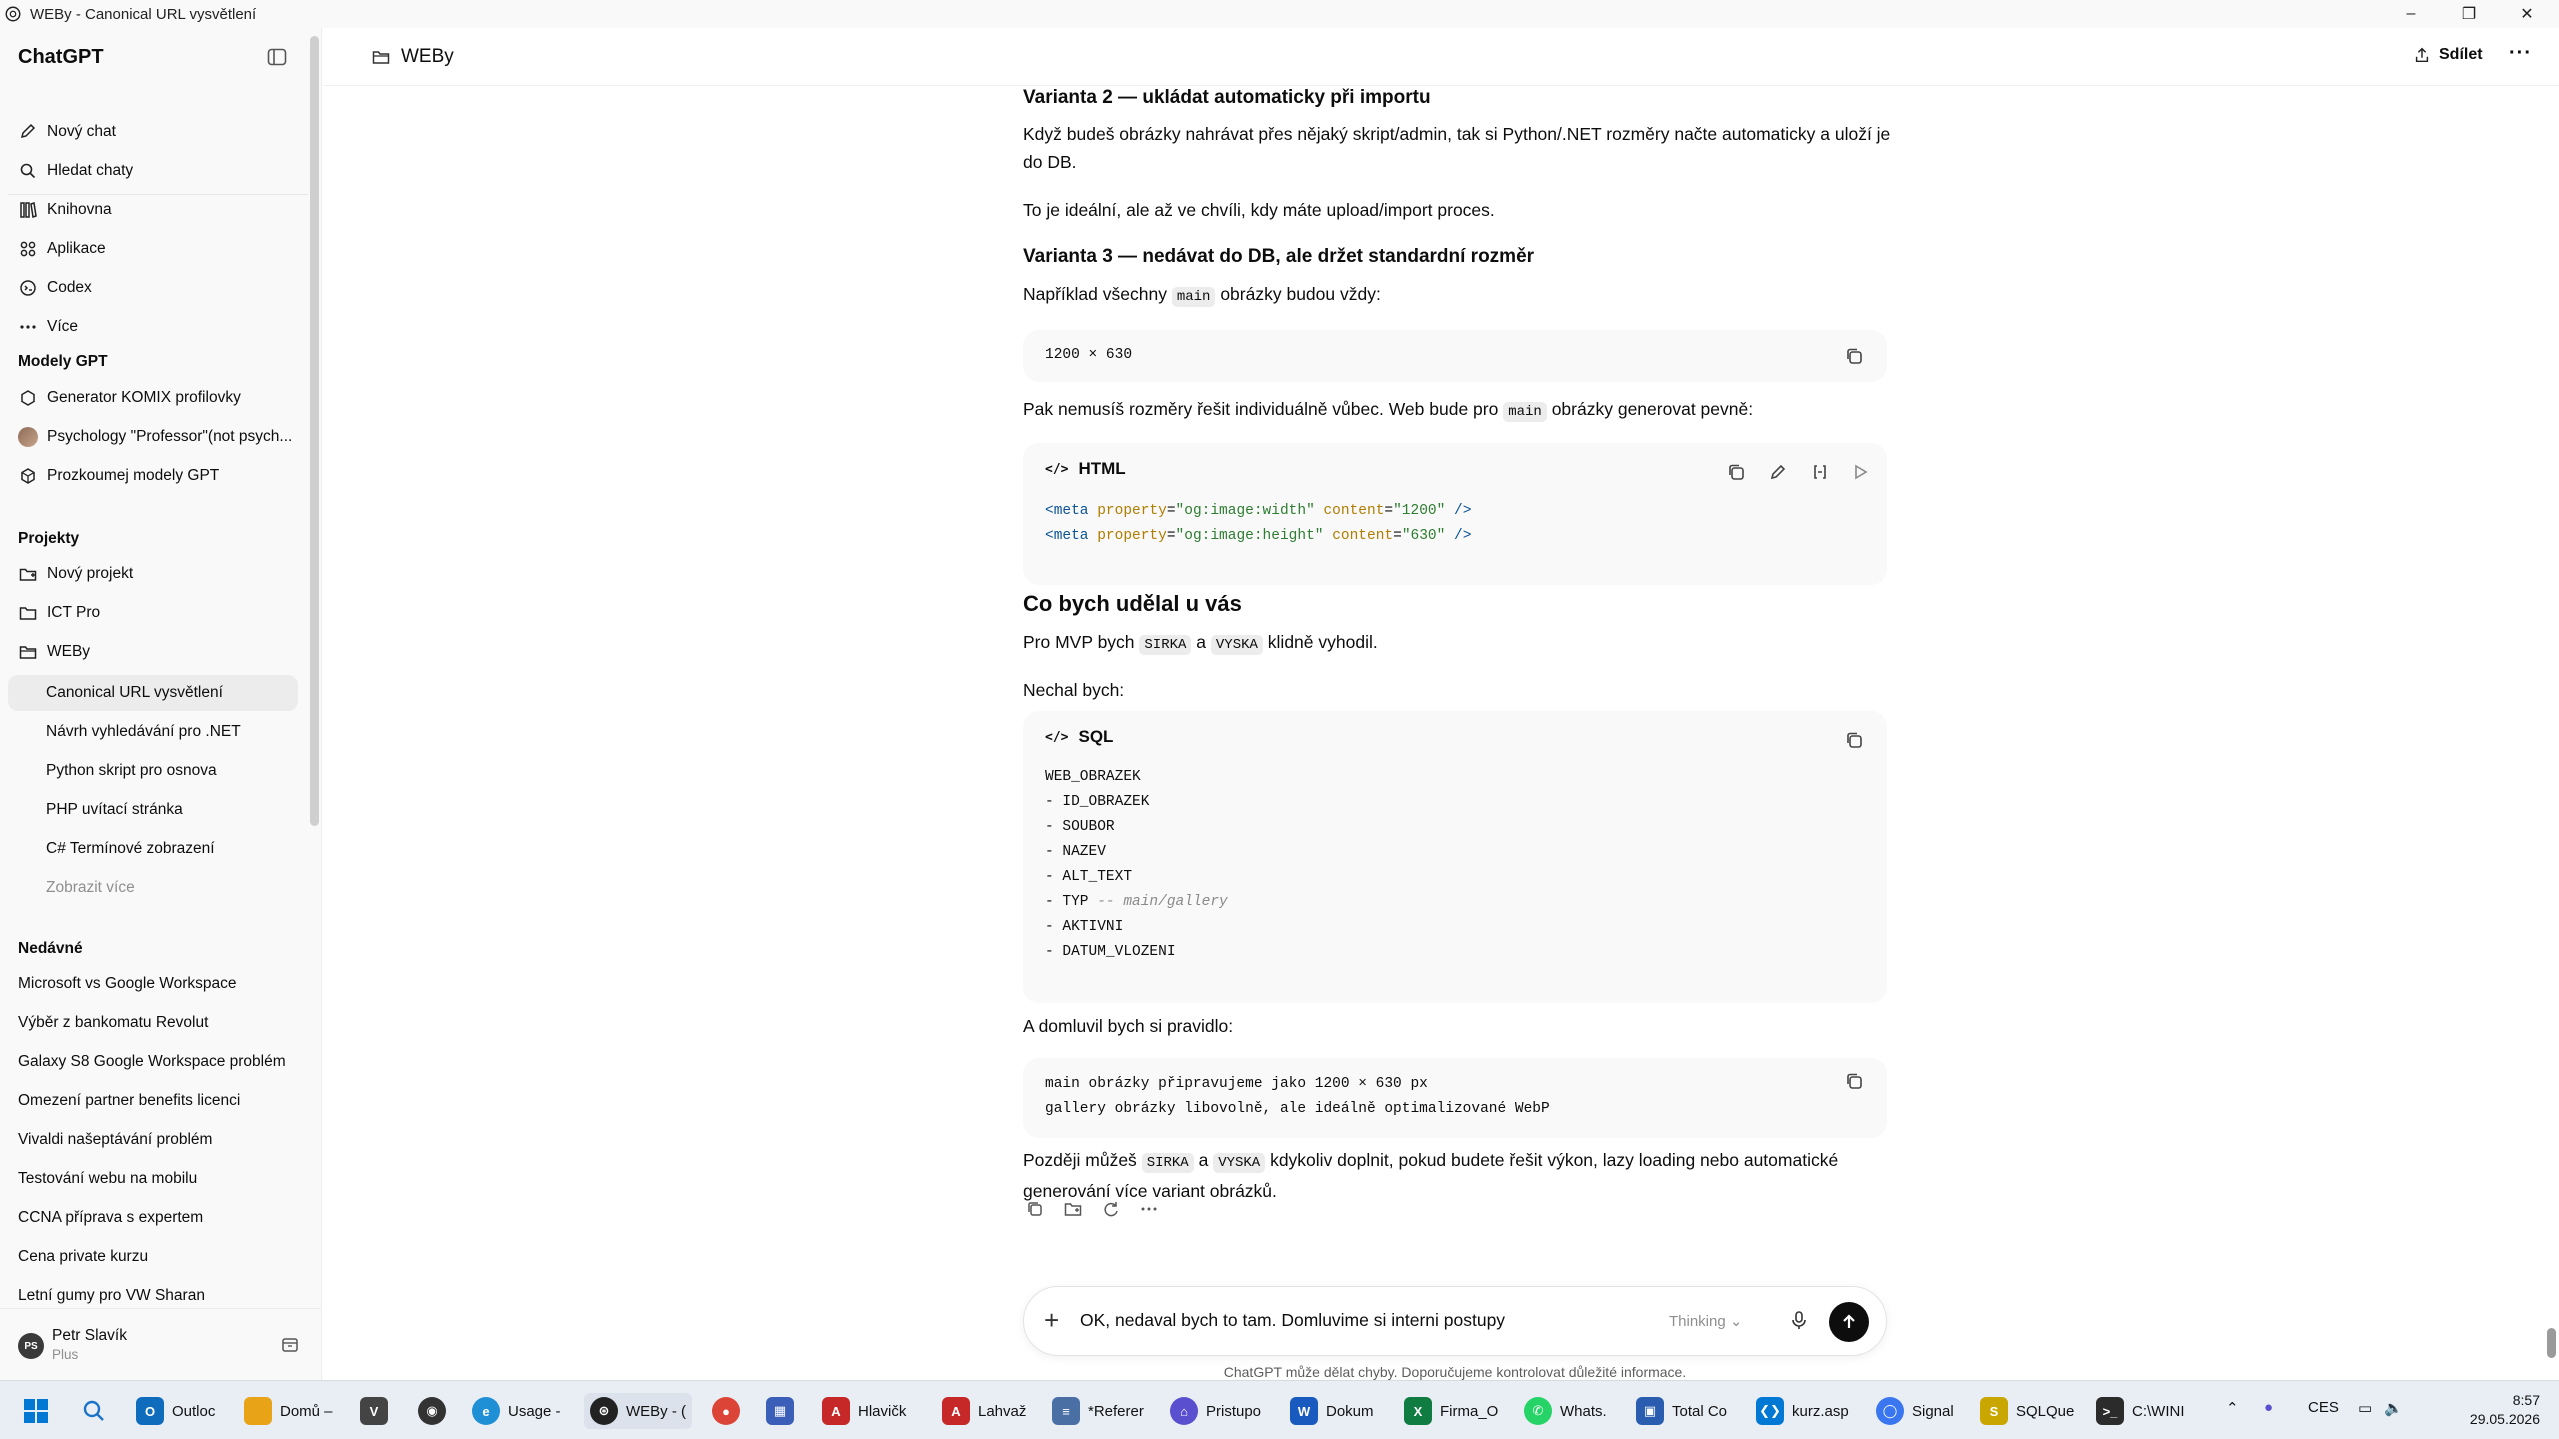 Image resolution: width=2559 pixels, height=1439 pixels. Describe the element at coordinates (1080, 1160) in the screenshot. I see `text: Později můžeš` at that location.